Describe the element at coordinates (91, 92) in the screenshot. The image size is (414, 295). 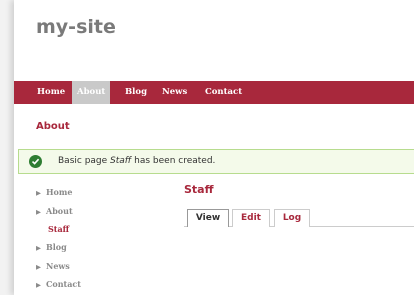
I see `nav-item-about: About` at that location.